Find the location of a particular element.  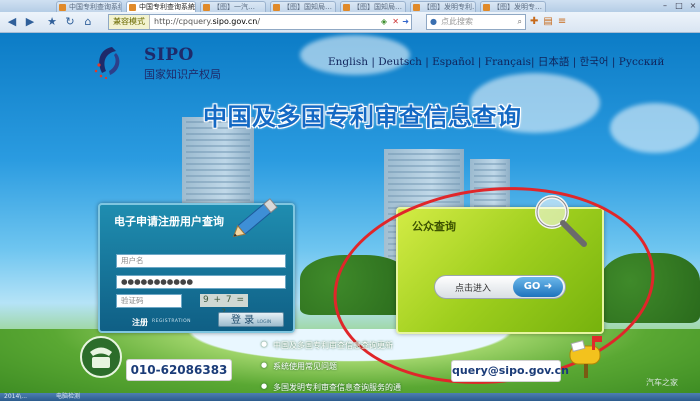

support-email: query@sipo.gov.cn is located at coordinates (510, 371).